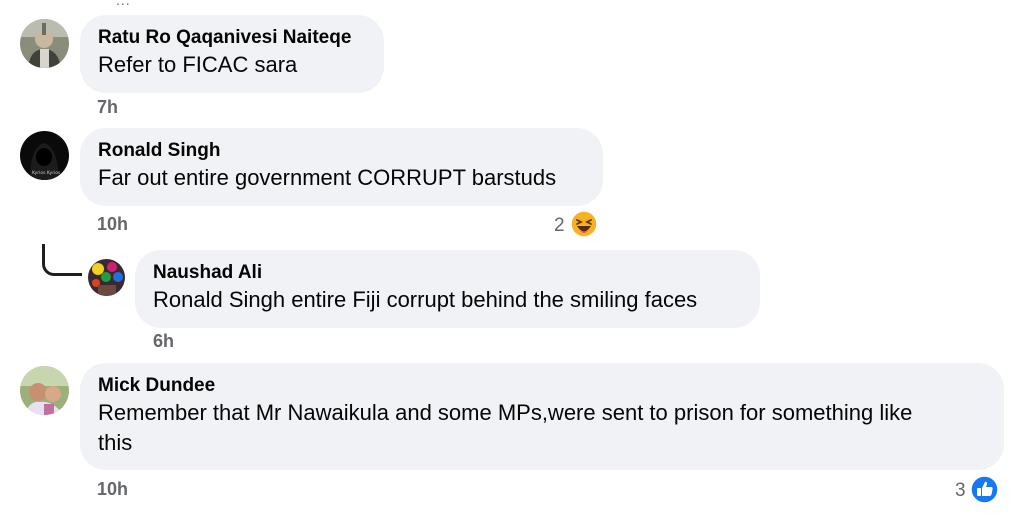 Image resolution: width=1024 pixels, height=514 pixels. I want to click on comment-timestamp: 7h, so click(107, 107).